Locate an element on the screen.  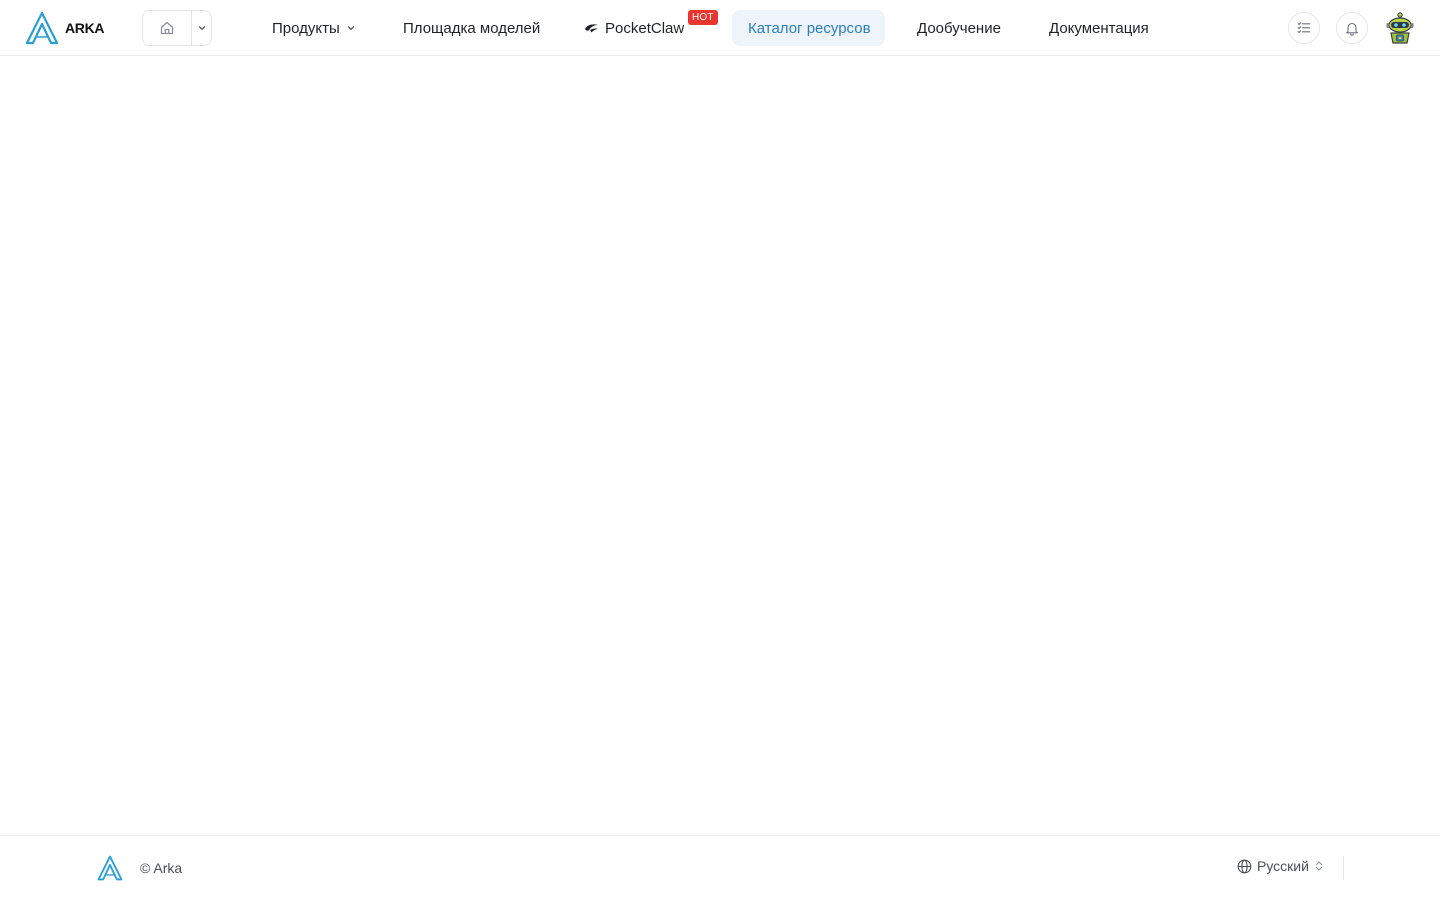
chevron-up-down-icon is located at coordinates (1319, 866).